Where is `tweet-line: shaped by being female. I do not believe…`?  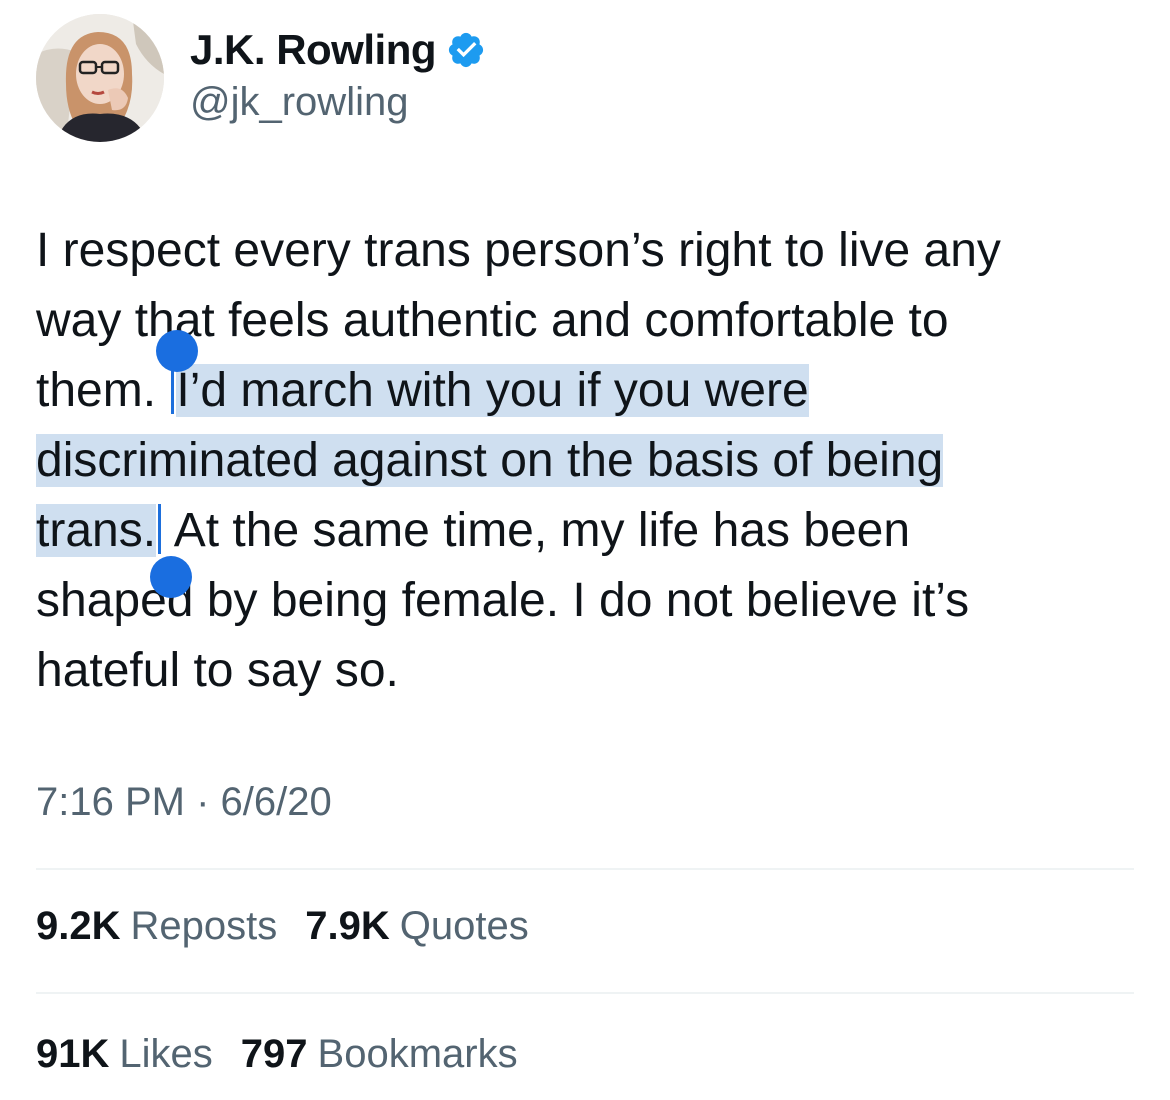
tweet-line: shaped by being female. I do not believe… is located at coordinates (586, 601).